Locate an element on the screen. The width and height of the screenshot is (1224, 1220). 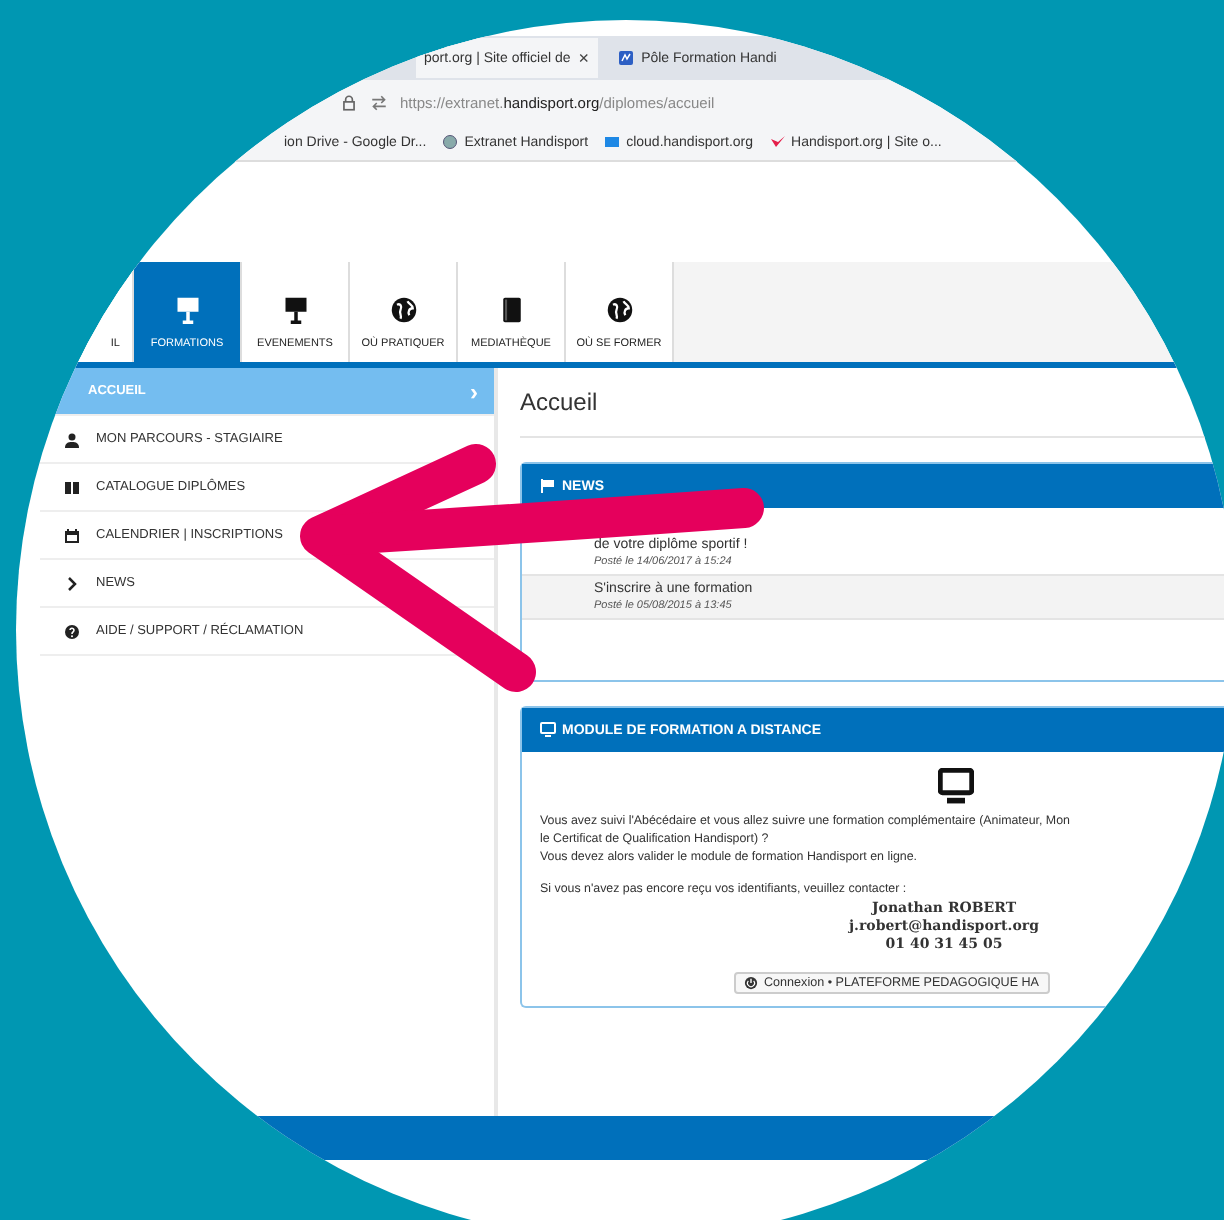
swap-icon is located at coordinates (379, 102).